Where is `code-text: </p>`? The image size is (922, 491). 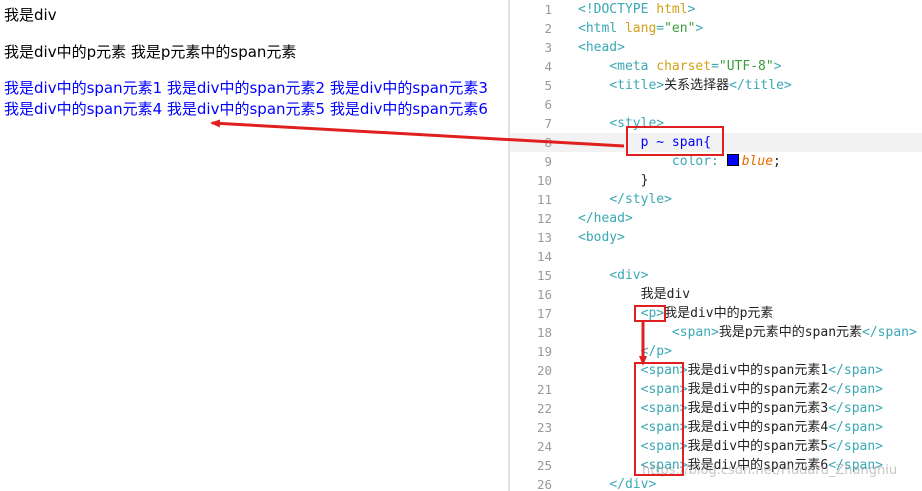 code-text: </p> is located at coordinates (625, 351).